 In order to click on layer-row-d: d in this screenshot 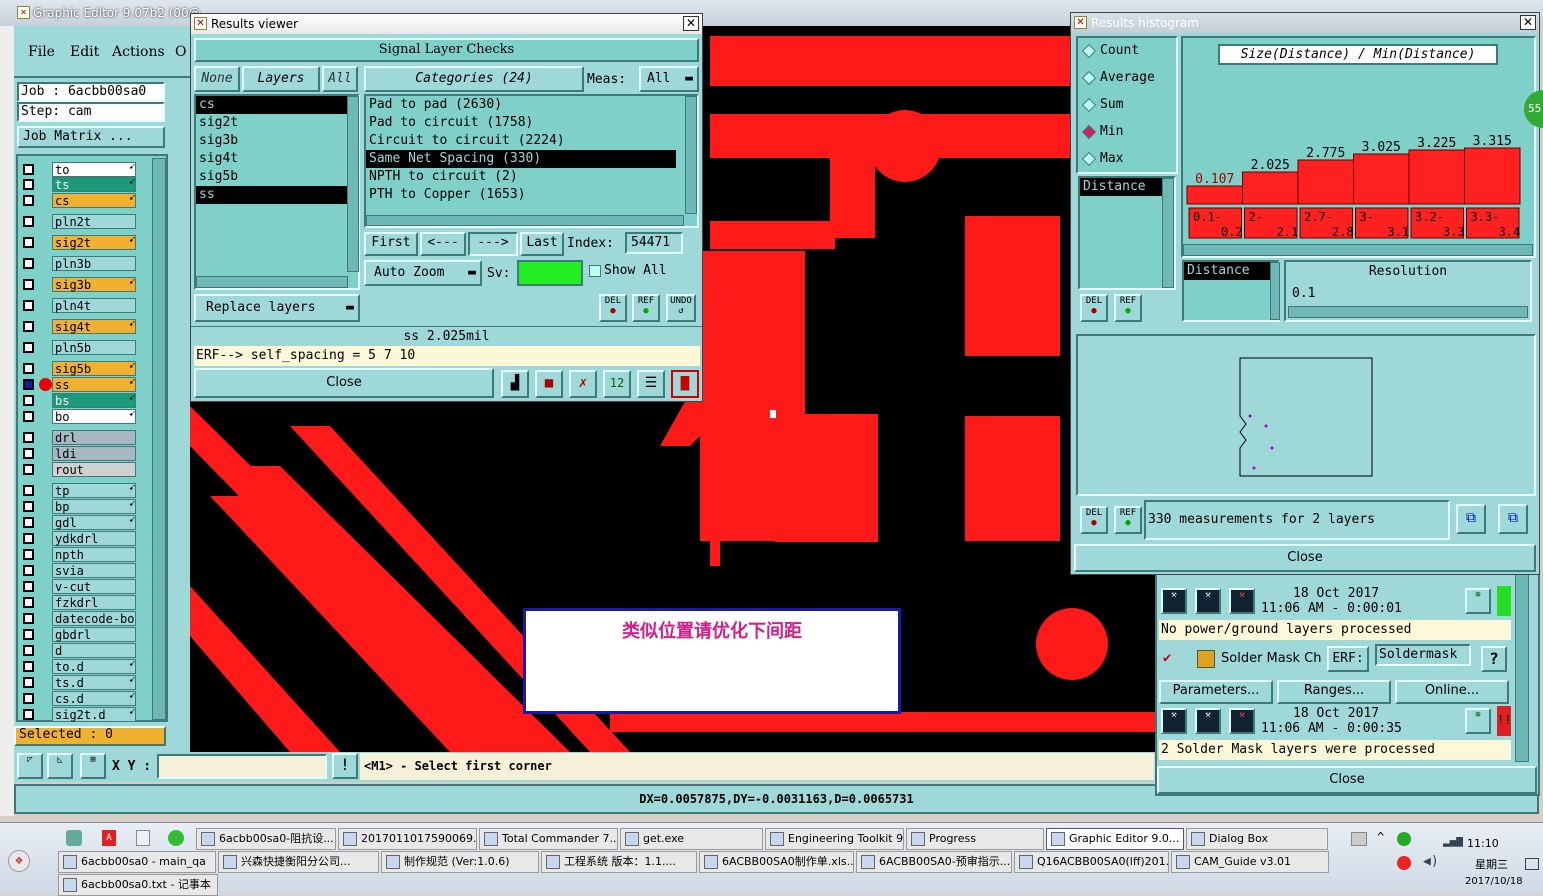, I will do `click(79, 650)`.